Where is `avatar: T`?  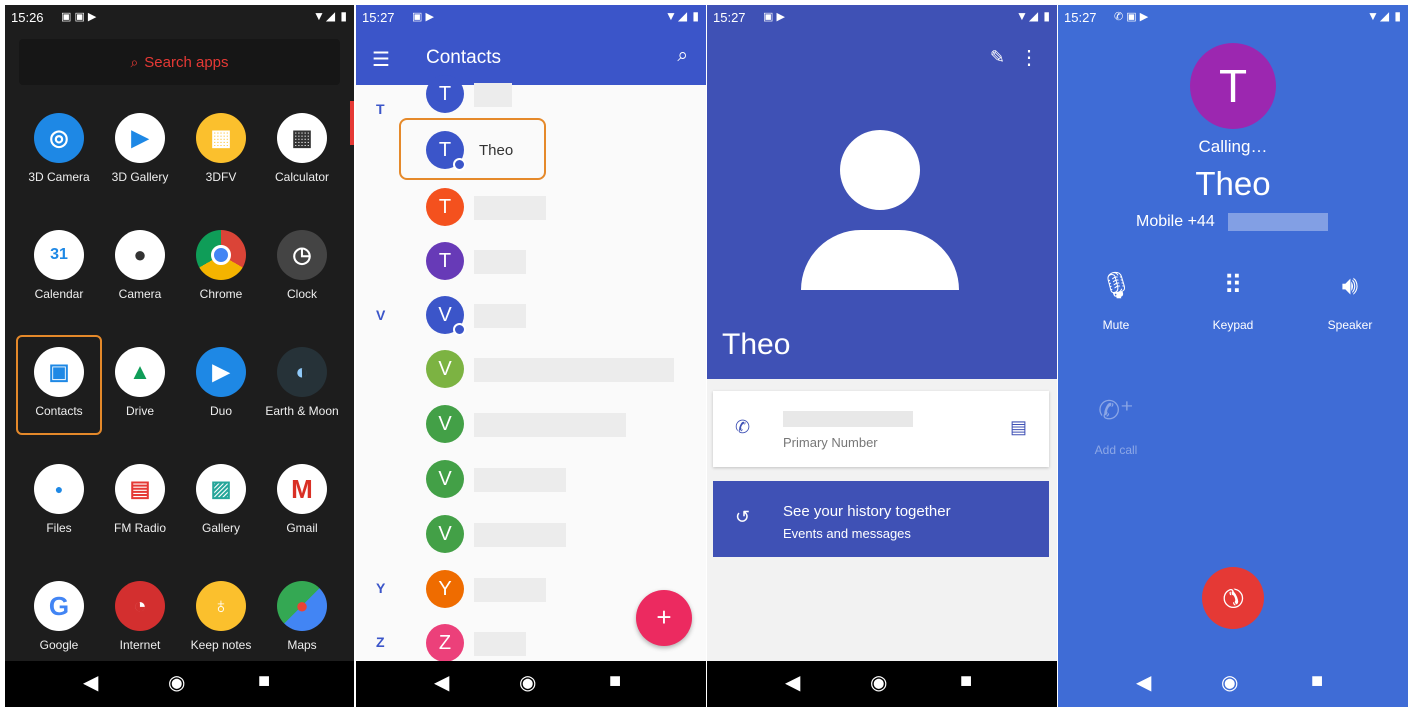
avatar: T is located at coordinates (445, 207).